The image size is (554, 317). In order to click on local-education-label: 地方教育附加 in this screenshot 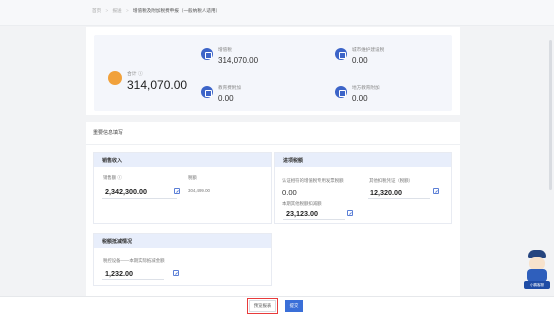, I will do `click(366, 87)`.